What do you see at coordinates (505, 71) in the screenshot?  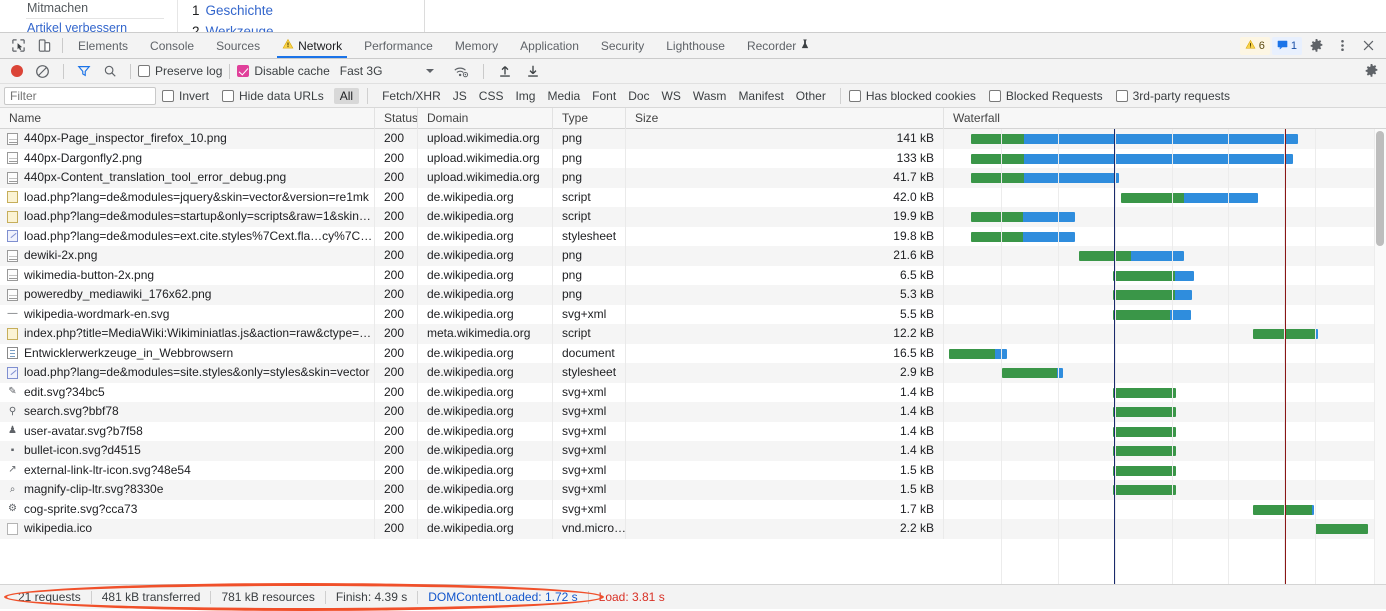 I see `import-har-icon` at bounding box center [505, 71].